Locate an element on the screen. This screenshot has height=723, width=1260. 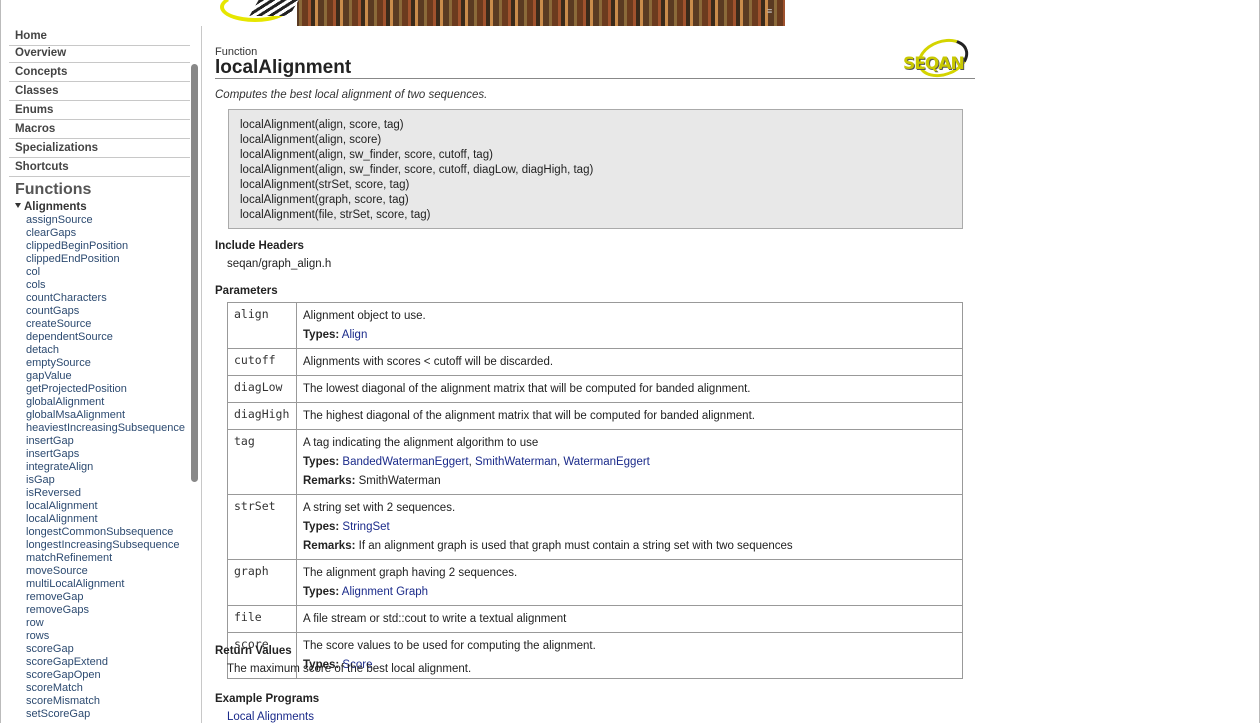
function-link: scoreMatch is located at coordinates (113, 688).